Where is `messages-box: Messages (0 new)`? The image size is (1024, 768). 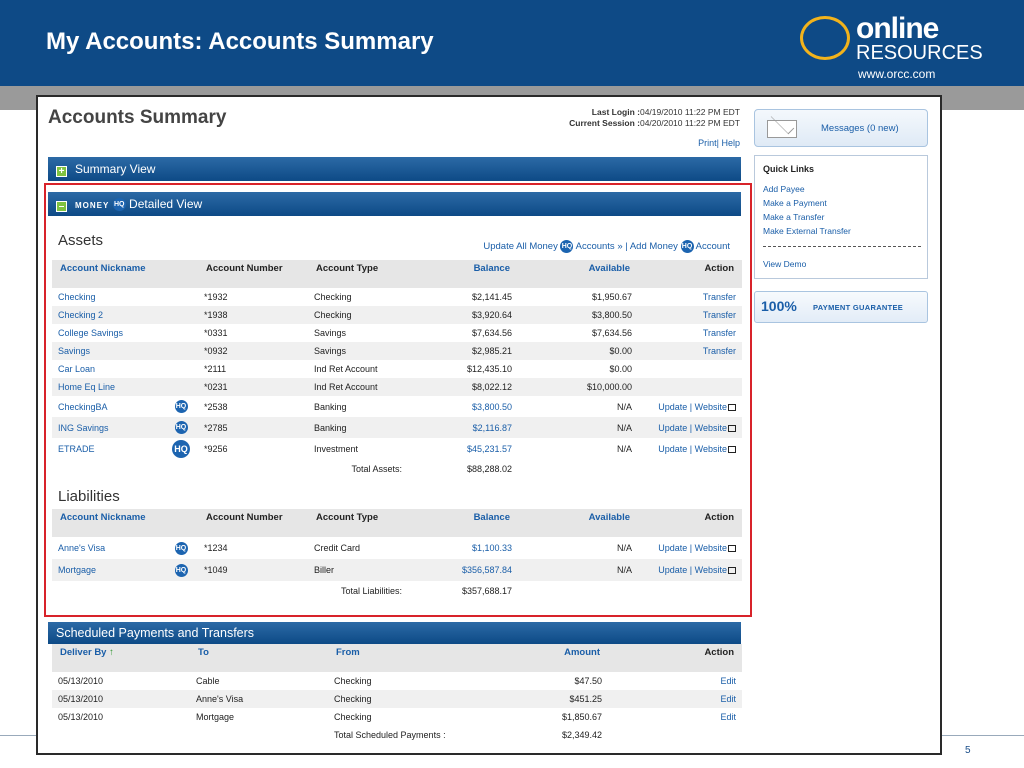 messages-box: Messages (0 new) is located at coordinates (841, 128).